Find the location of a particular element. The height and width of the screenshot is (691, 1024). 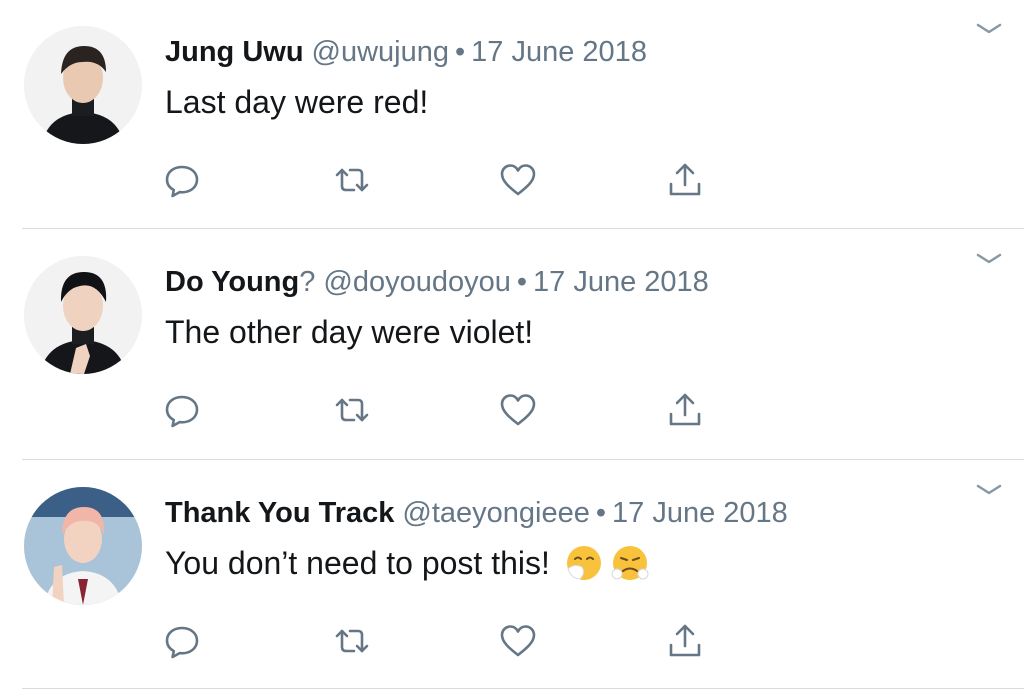

face-with-steam-emoji is located at coordinates (630, 563).